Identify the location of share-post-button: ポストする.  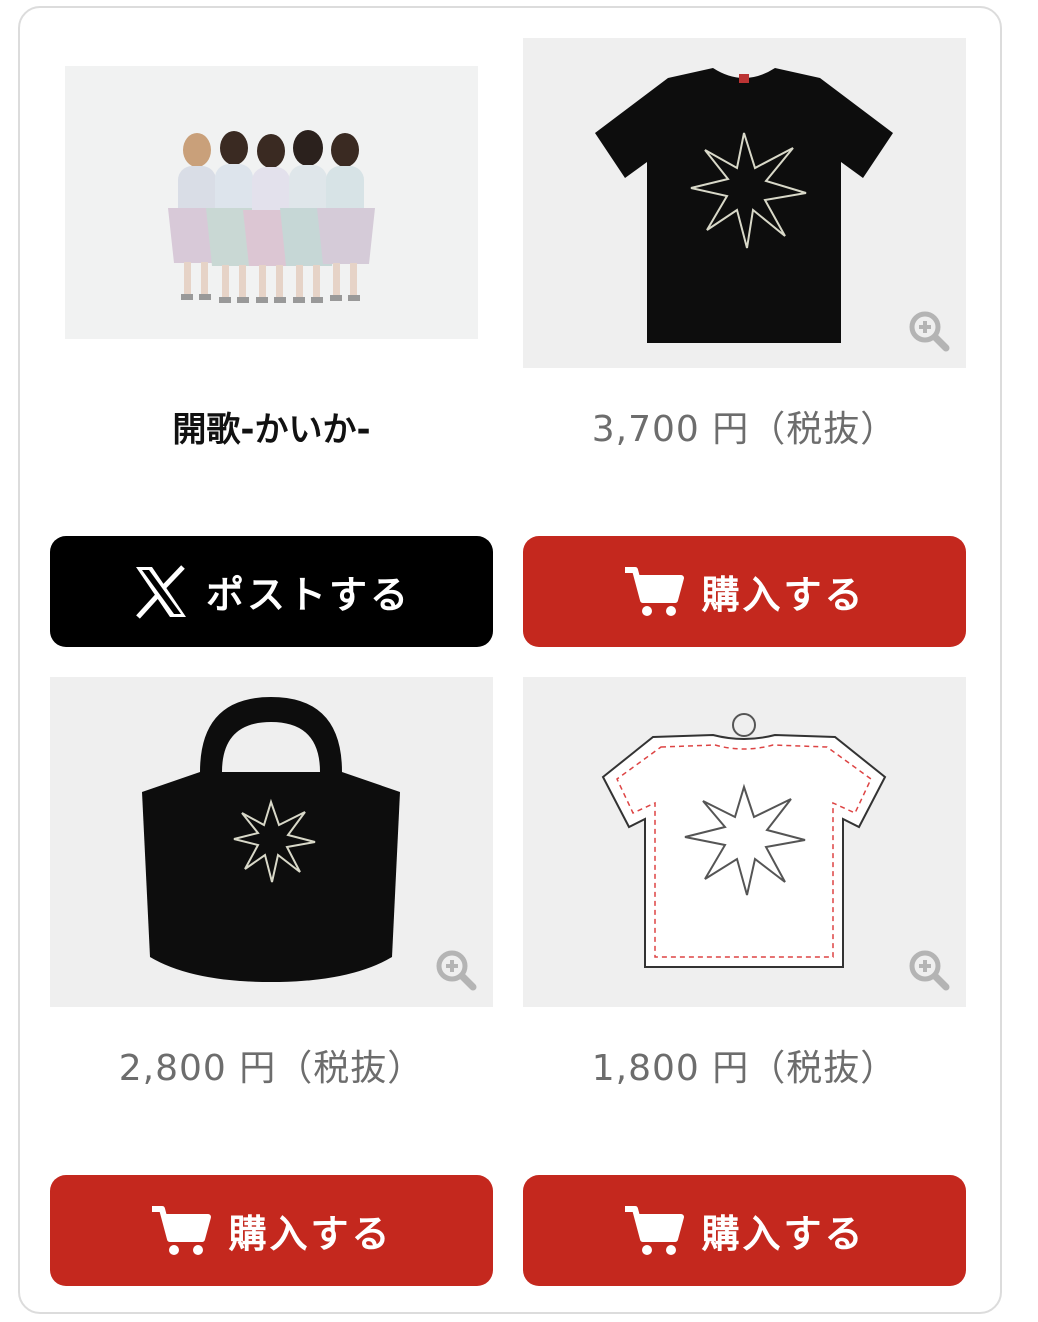
(271, 591).